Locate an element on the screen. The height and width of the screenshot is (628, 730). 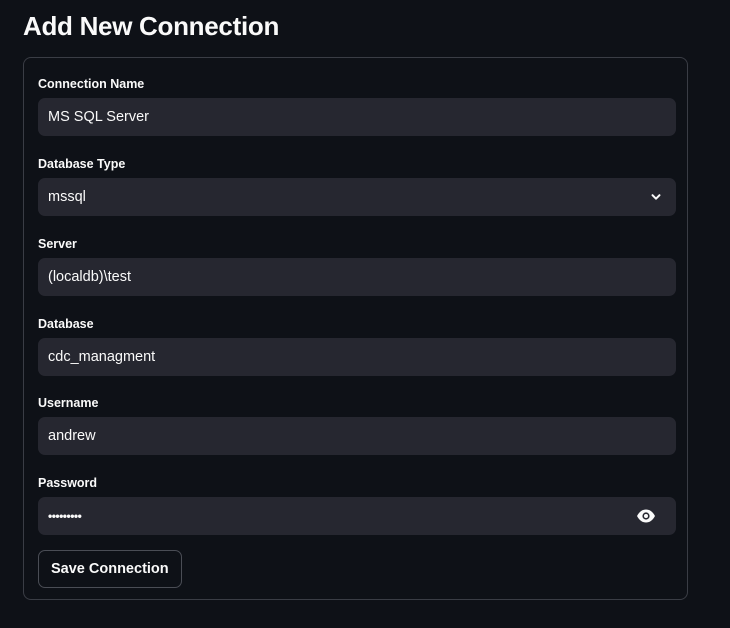
database-type-select: mssql is located at coordinates (357, 197).